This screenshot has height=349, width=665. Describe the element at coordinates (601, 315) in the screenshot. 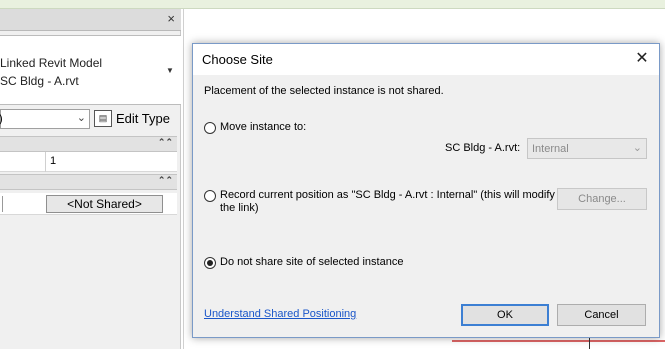

I see `cancel-button: Cancel` at that location.